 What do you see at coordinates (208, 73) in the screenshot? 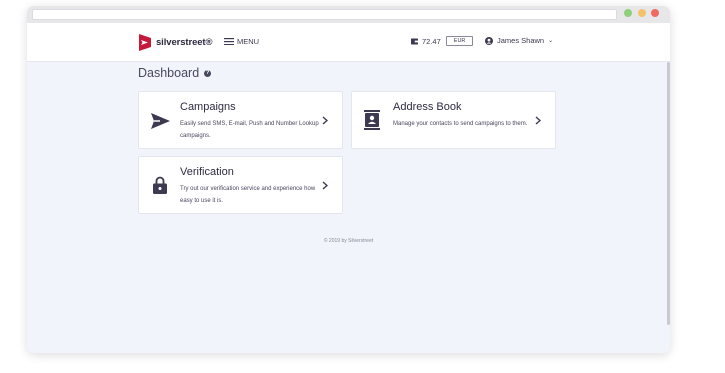
I see `help-icon: ?` at bounding box center [208, 73].